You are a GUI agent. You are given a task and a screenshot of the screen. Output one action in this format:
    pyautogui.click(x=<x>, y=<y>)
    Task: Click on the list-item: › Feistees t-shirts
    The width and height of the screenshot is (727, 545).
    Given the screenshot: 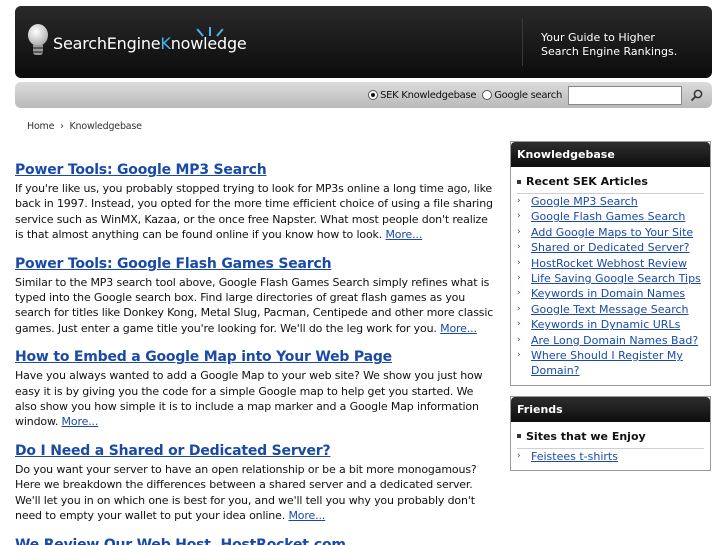 What is the action you would take?
    pyautogui.click(x=610, y=456)
    